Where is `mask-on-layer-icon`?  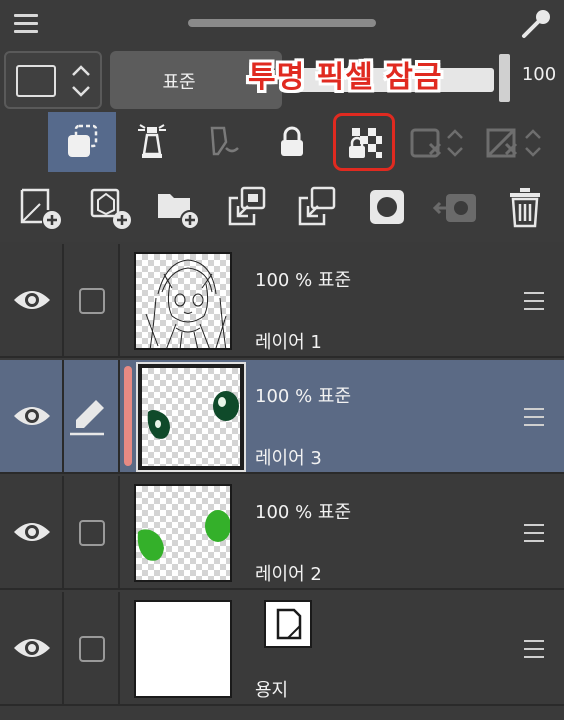
mask-on-layer-icon is located at coordinates (436, 143).